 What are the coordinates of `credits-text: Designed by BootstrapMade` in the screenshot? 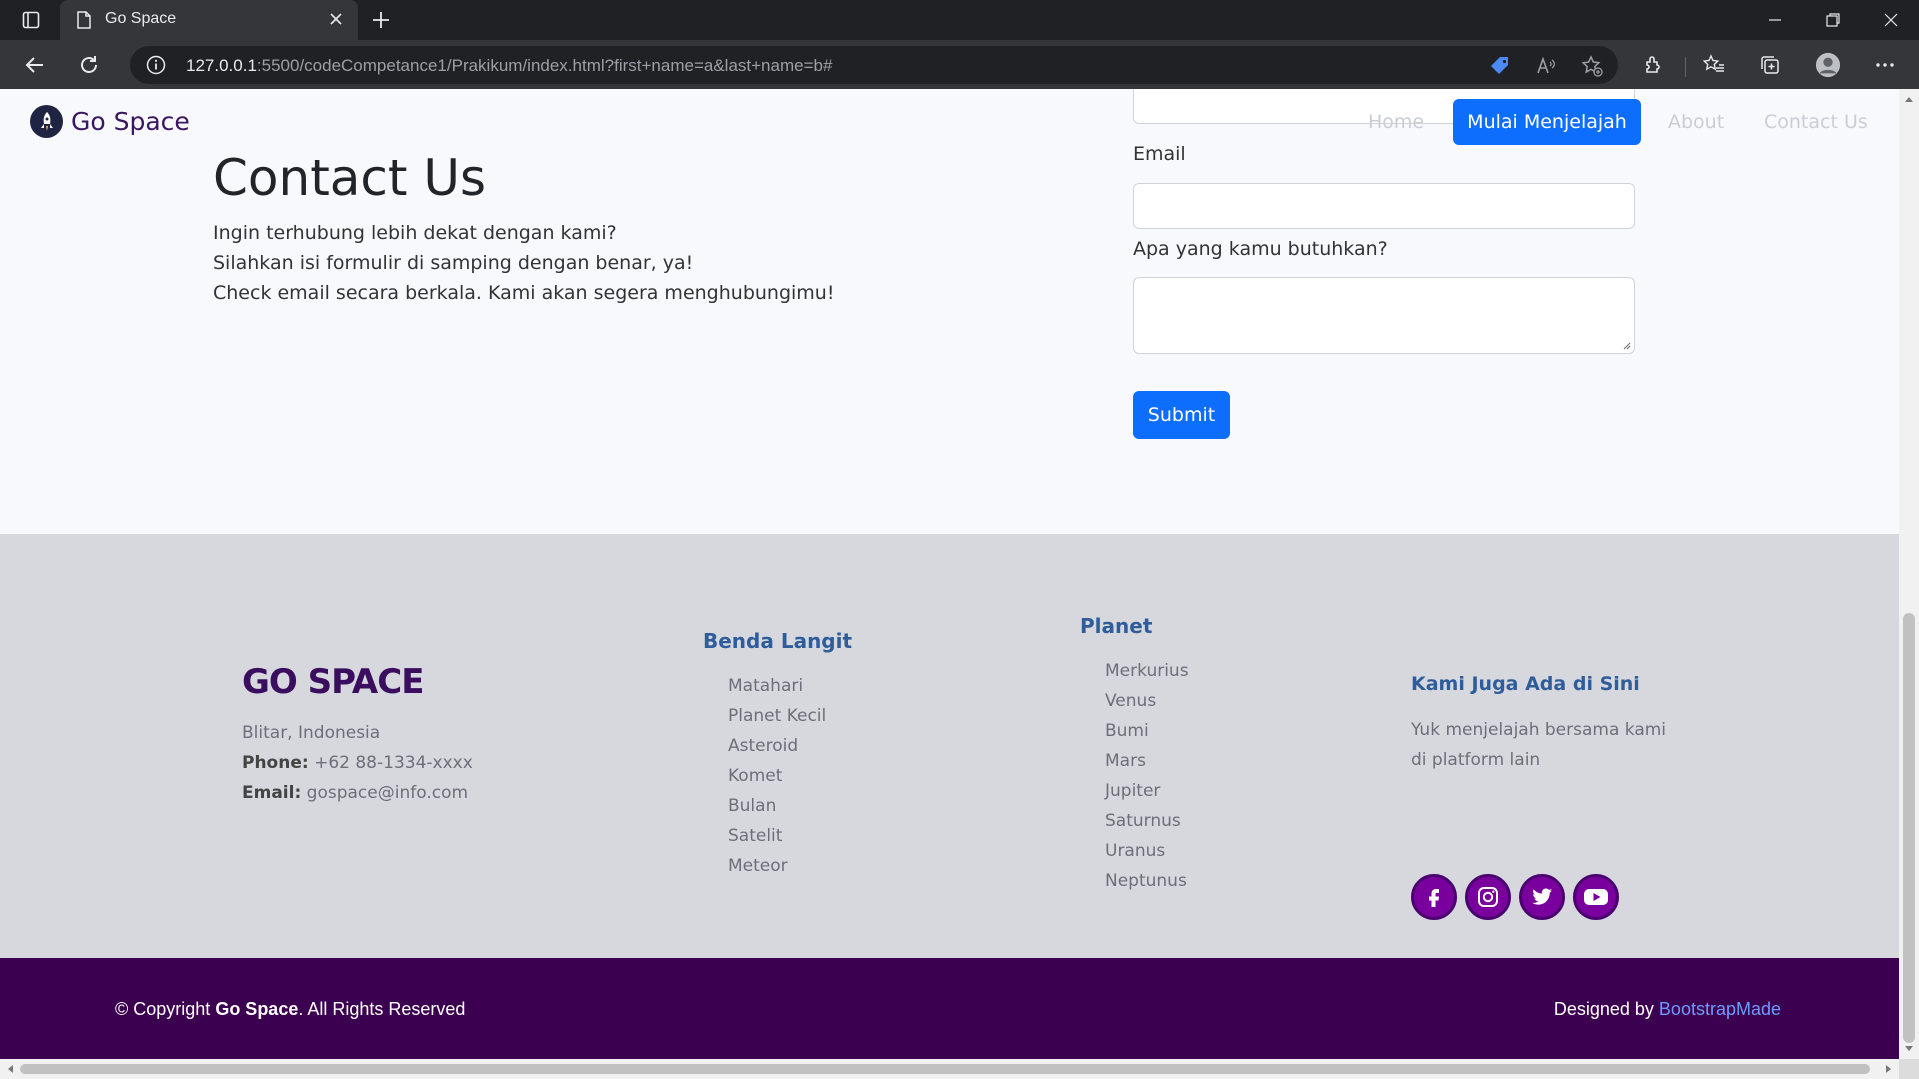 It's located at (1667, 1009).